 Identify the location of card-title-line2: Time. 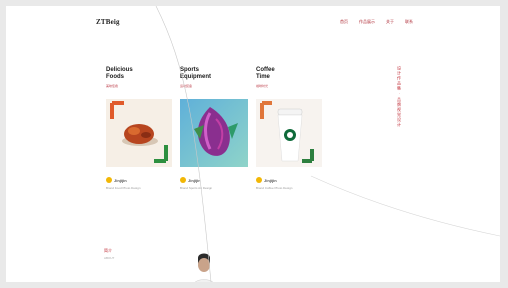
(263, 77).